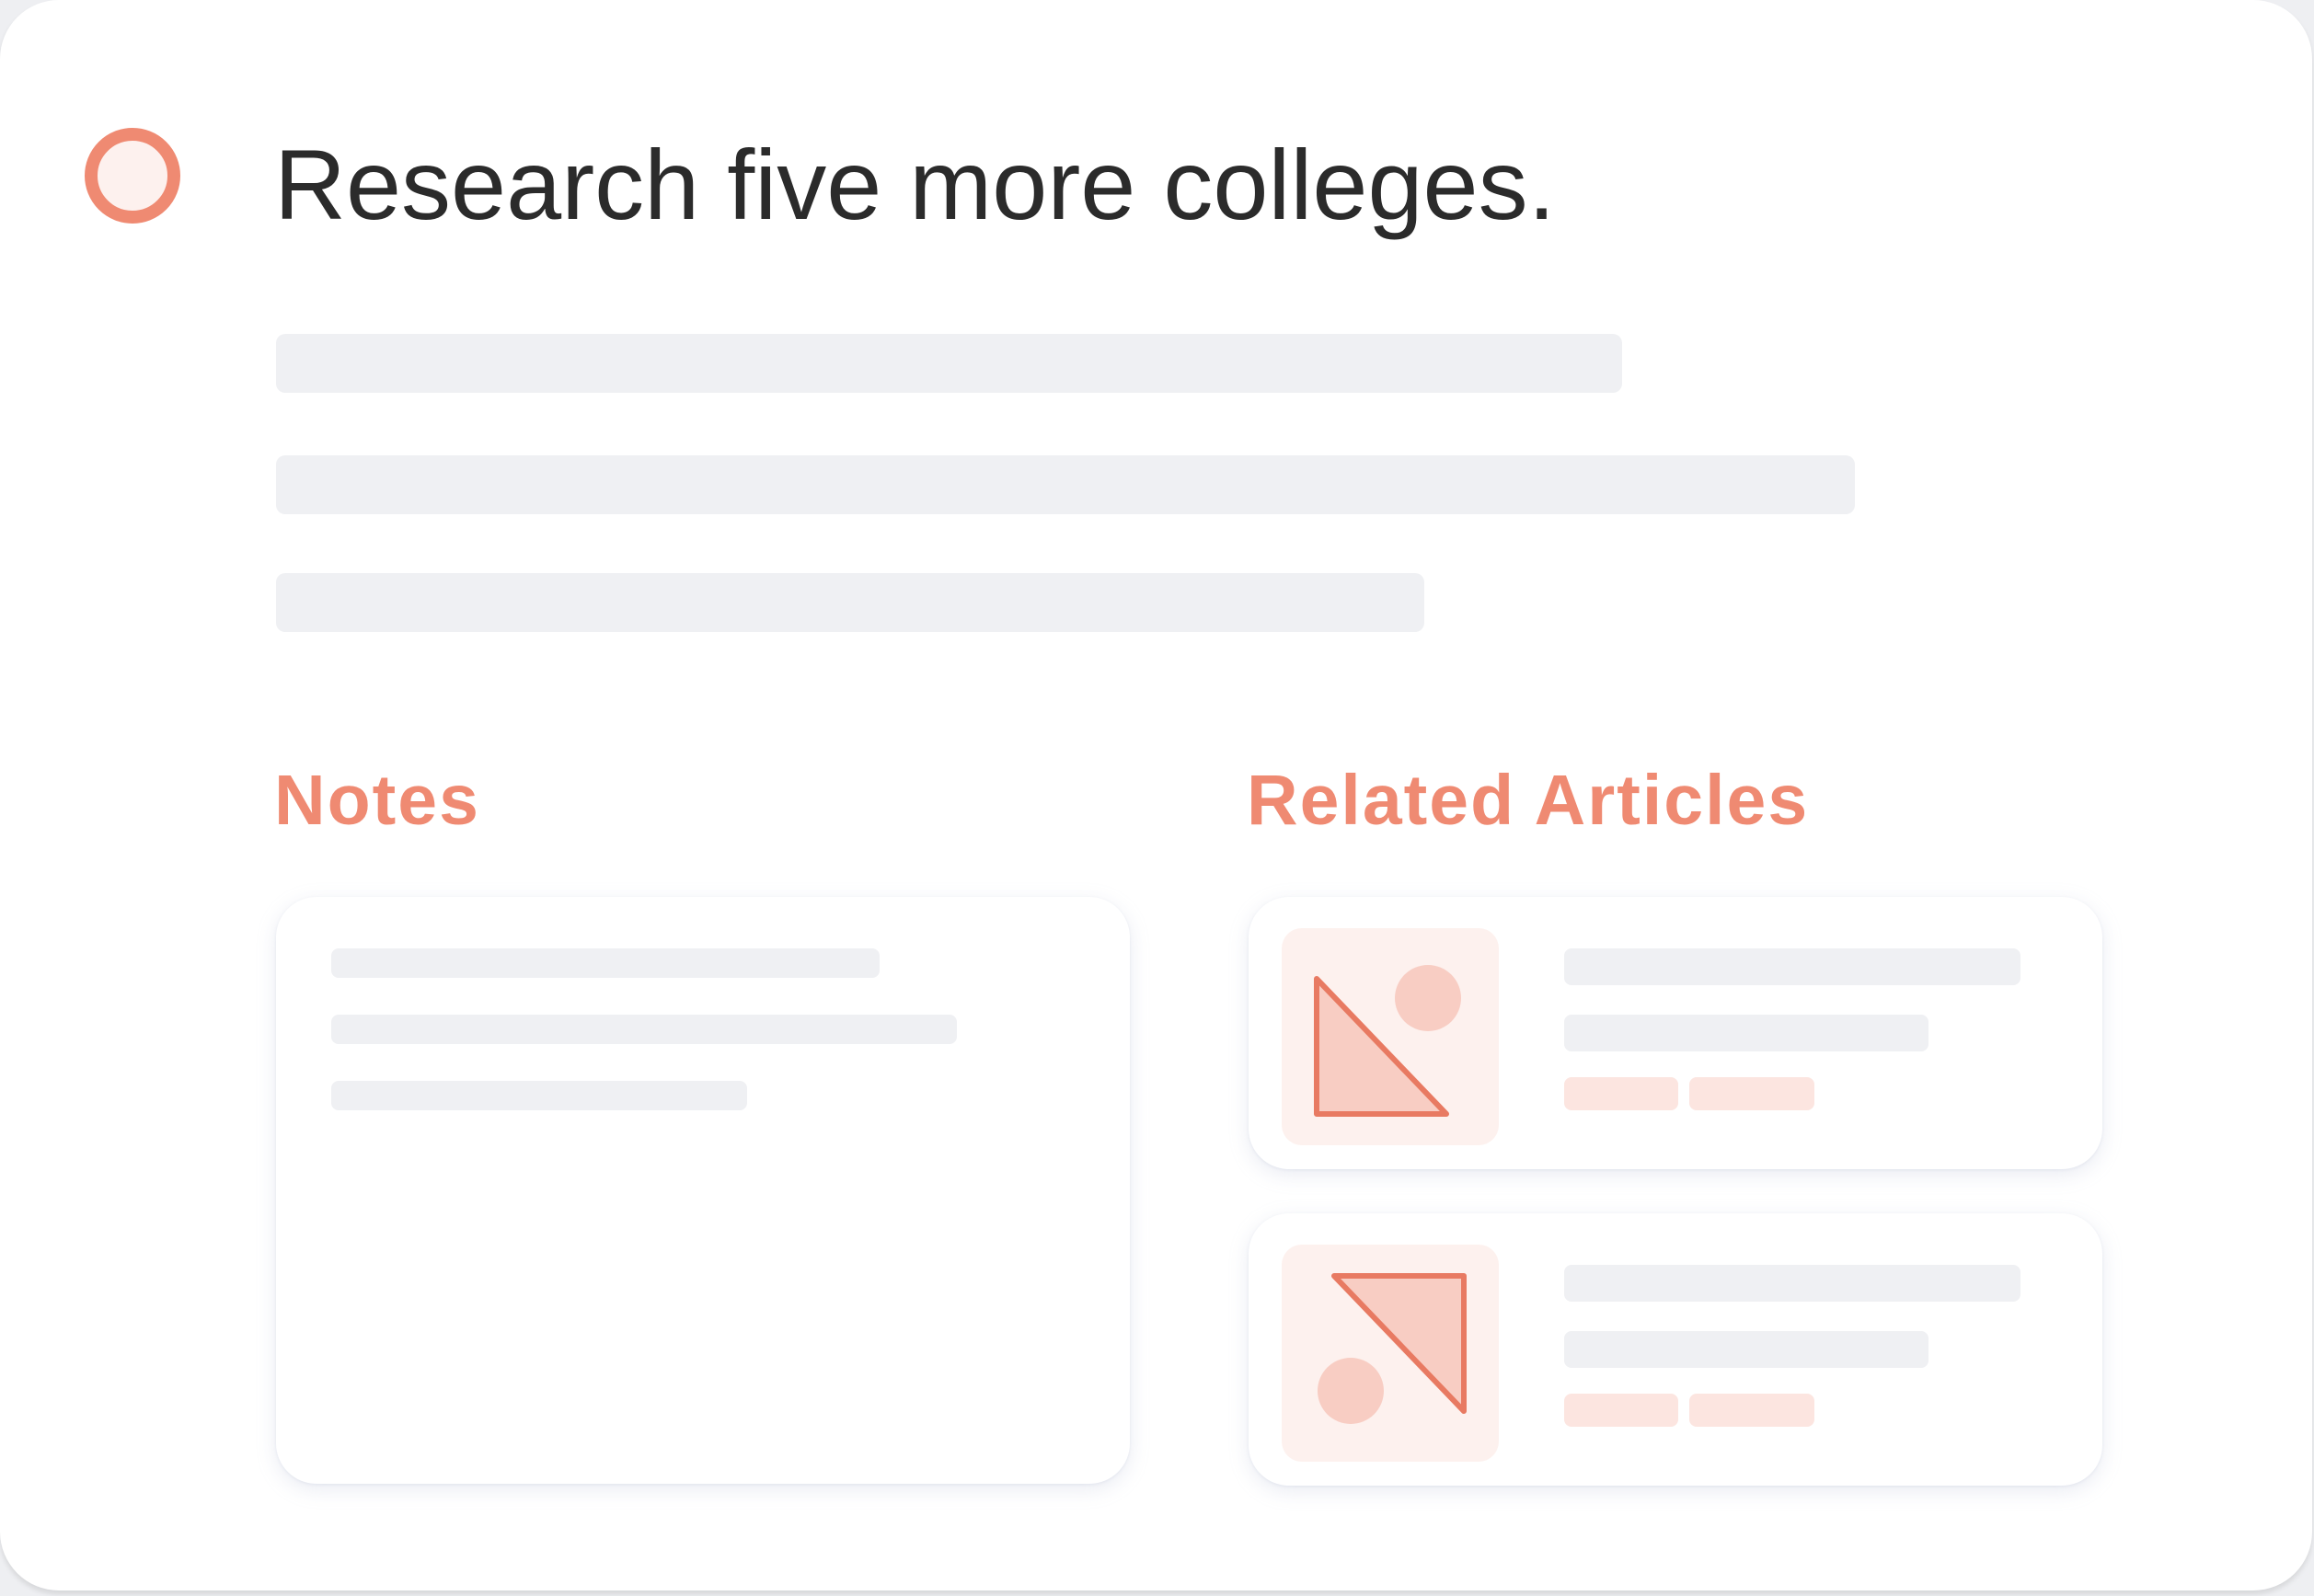 This screenshot has height=1596, width=2314. Describe the element at coordinates (1528, 800) in the screenshot. I see `related-articles-heading: Related Articles` at that location.